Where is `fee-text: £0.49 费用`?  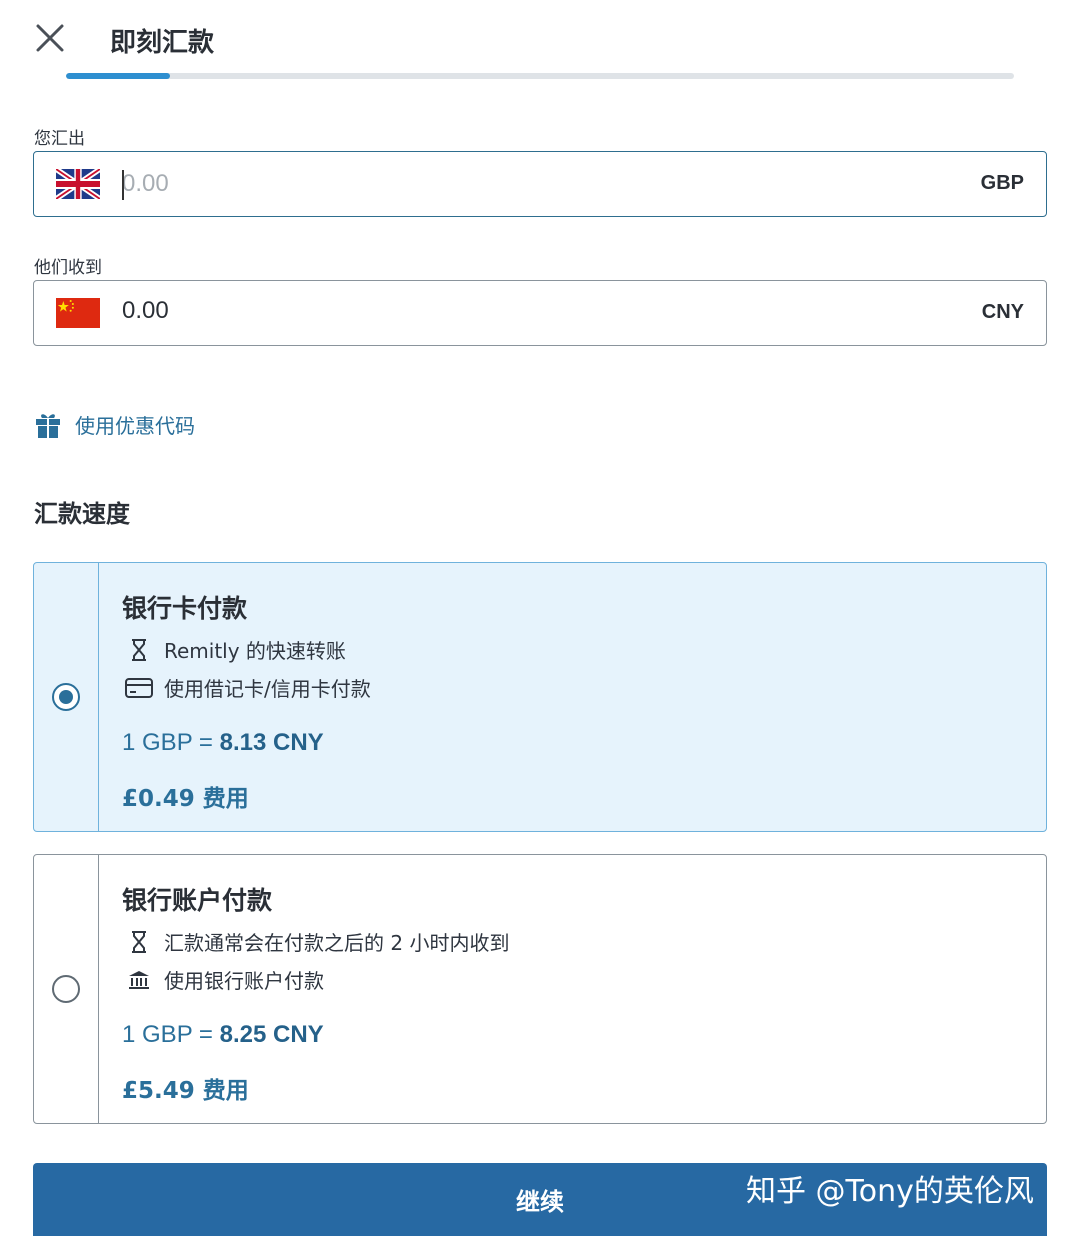 fee-text: £0.49 费用 is located at coordinates (185, 799).